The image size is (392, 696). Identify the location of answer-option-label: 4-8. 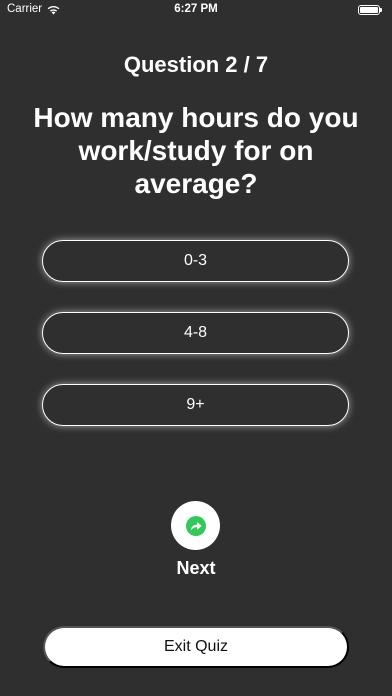
(195, 332).